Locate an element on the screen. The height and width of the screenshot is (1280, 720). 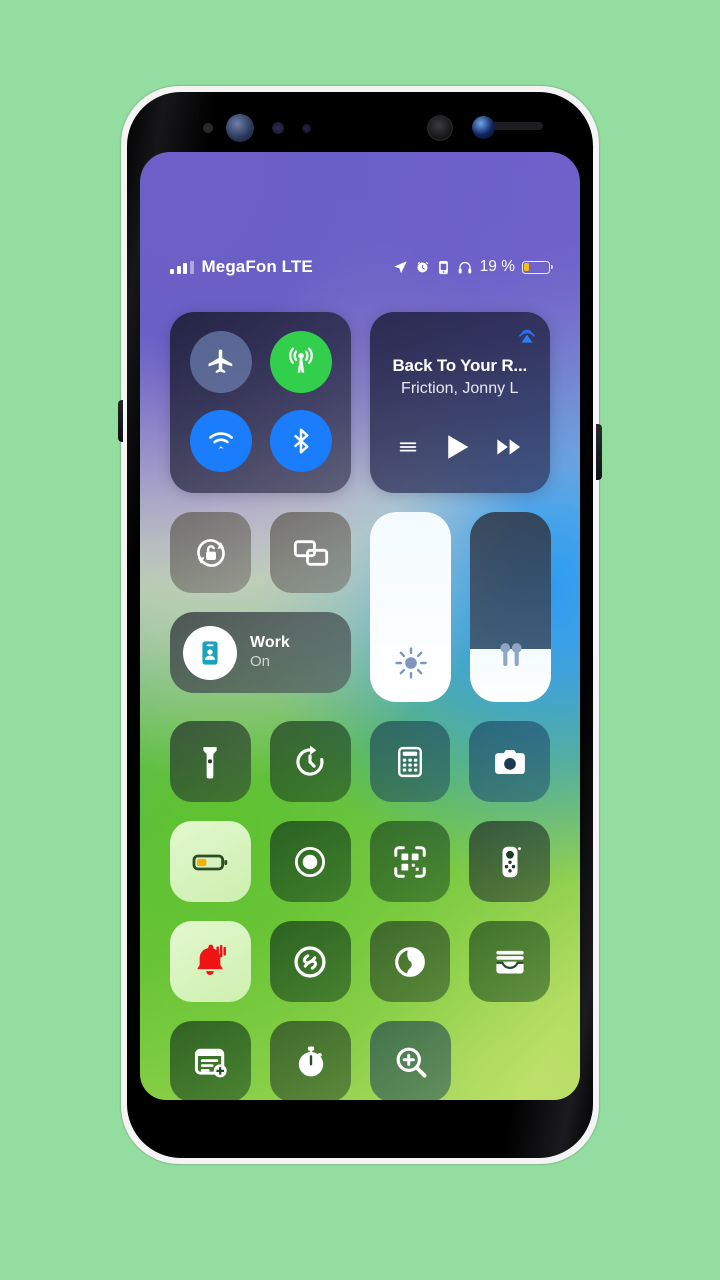
bluetooth-icon is located at coordinates (301, 441).